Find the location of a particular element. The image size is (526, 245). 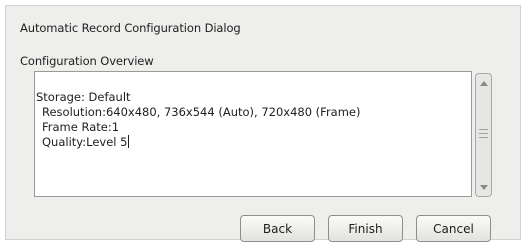

grip-icon is located at coordinates (483, 133).